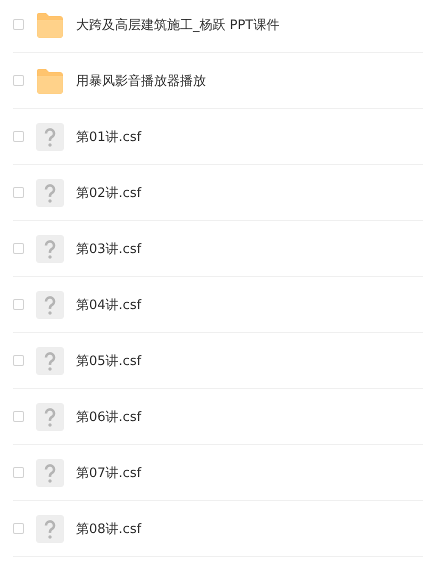  Describe the element at coordinates (109, 417) in the screenshot. I see `file-name: 第06讲.csf` at that location.